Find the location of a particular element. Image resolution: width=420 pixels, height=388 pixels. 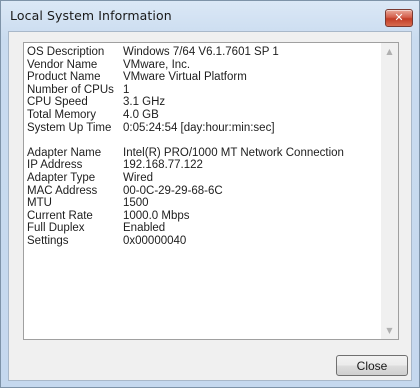

info-row-mtu: MTU 1500 is located at coordinates (185, 203).